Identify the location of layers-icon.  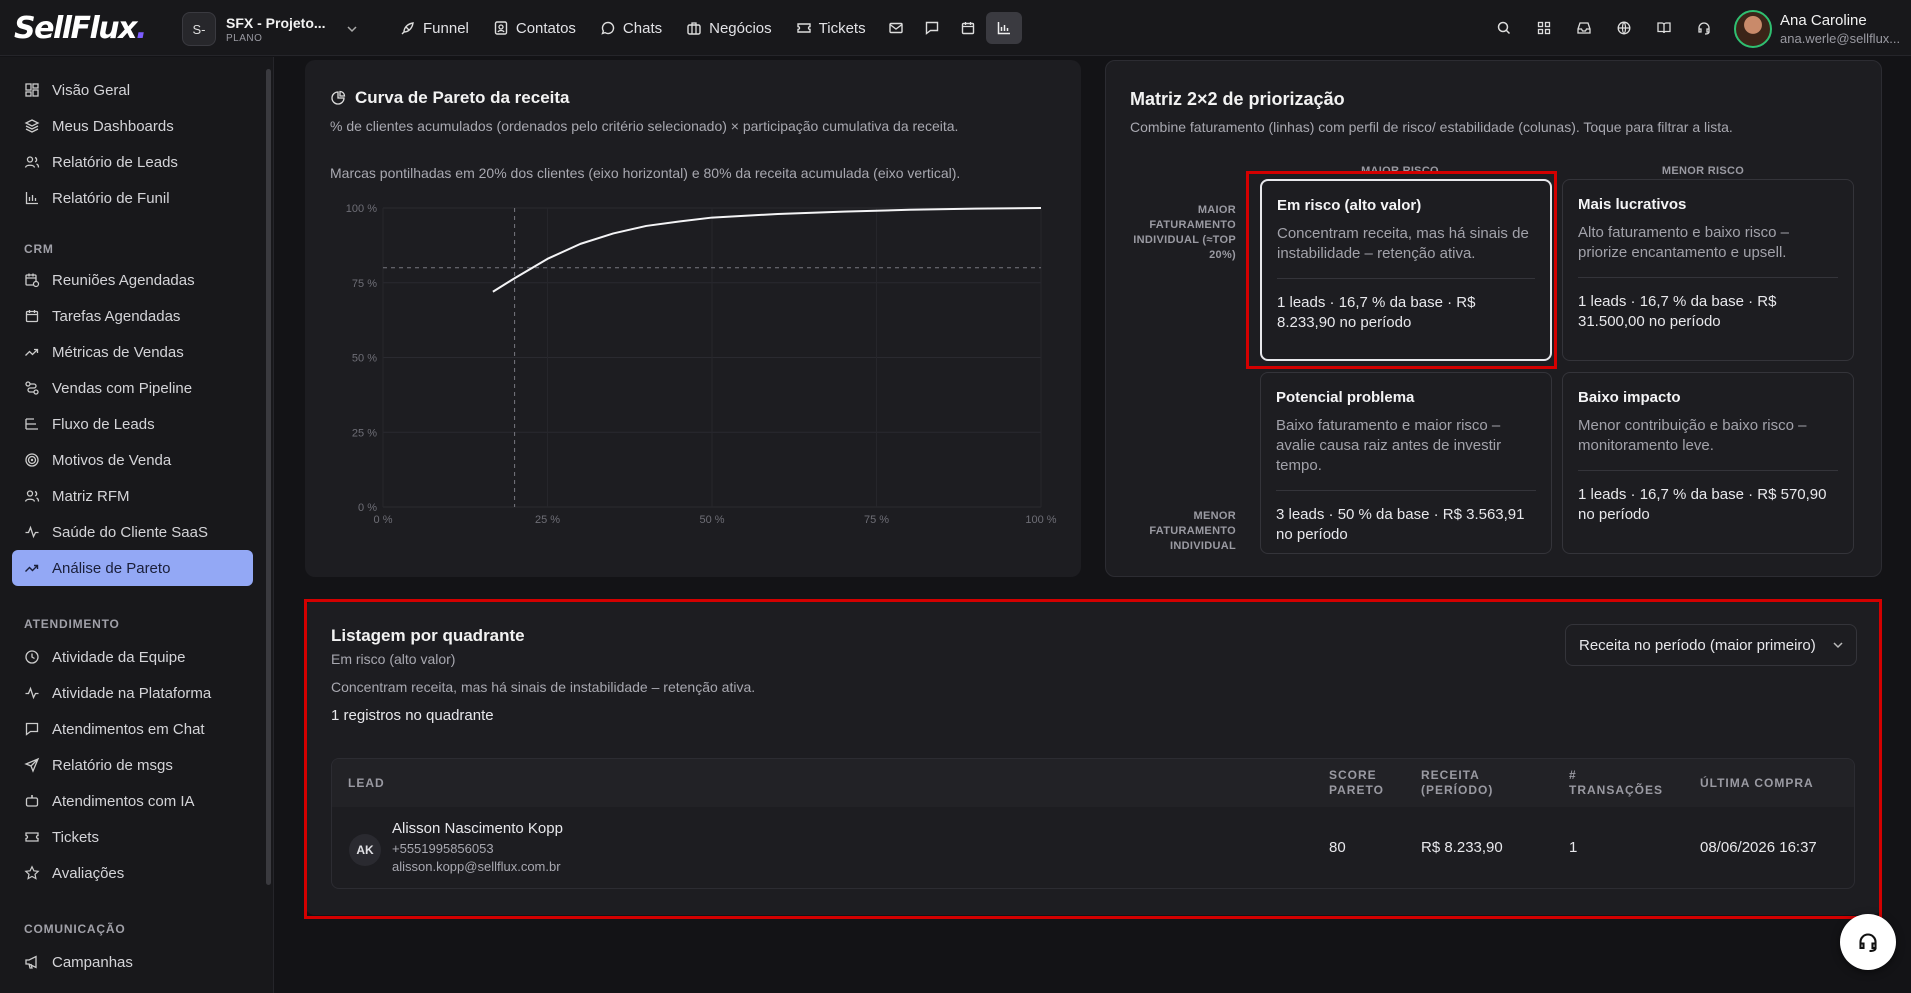
(32, 126).